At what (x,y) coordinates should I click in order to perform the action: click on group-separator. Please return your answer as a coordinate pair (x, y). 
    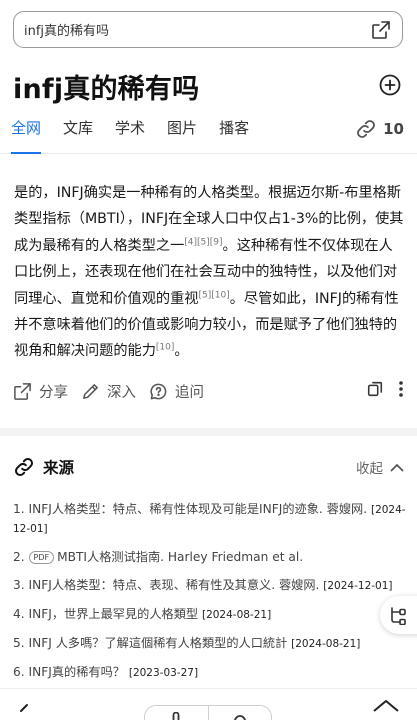
    Looking at the image, I should click on (208, 713).